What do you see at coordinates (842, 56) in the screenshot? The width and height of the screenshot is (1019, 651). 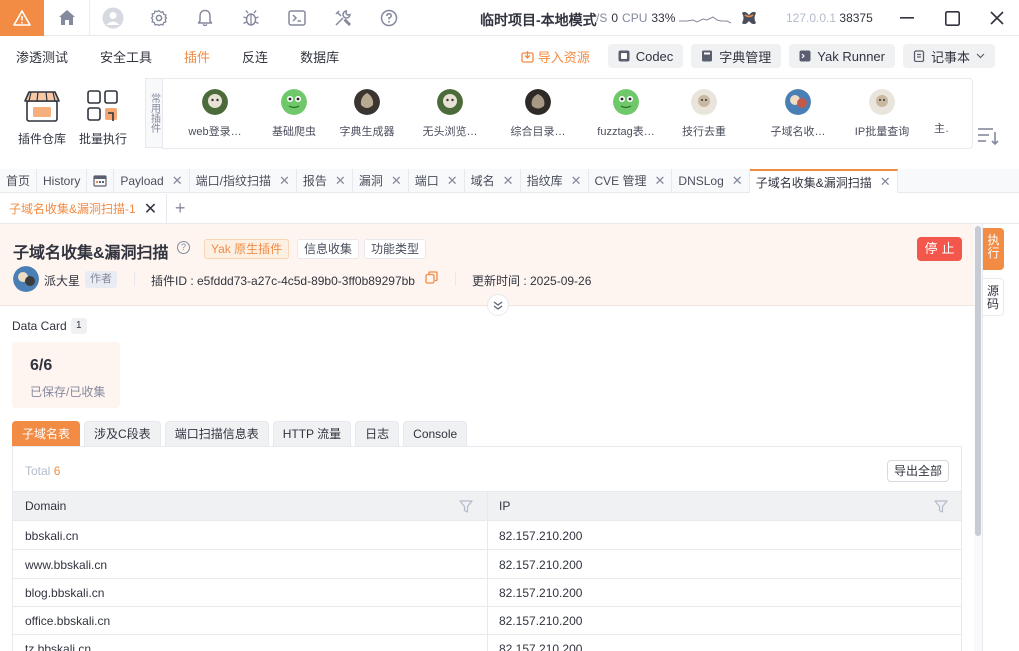 I see `yak-runner-button: Yak Runner` at bounding box center [842, 56].